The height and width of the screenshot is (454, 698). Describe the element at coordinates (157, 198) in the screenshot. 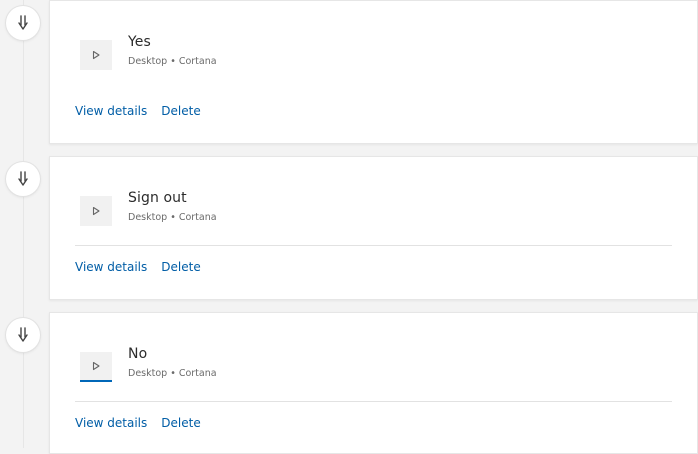

I see `activity-title: Sign out` at that location.